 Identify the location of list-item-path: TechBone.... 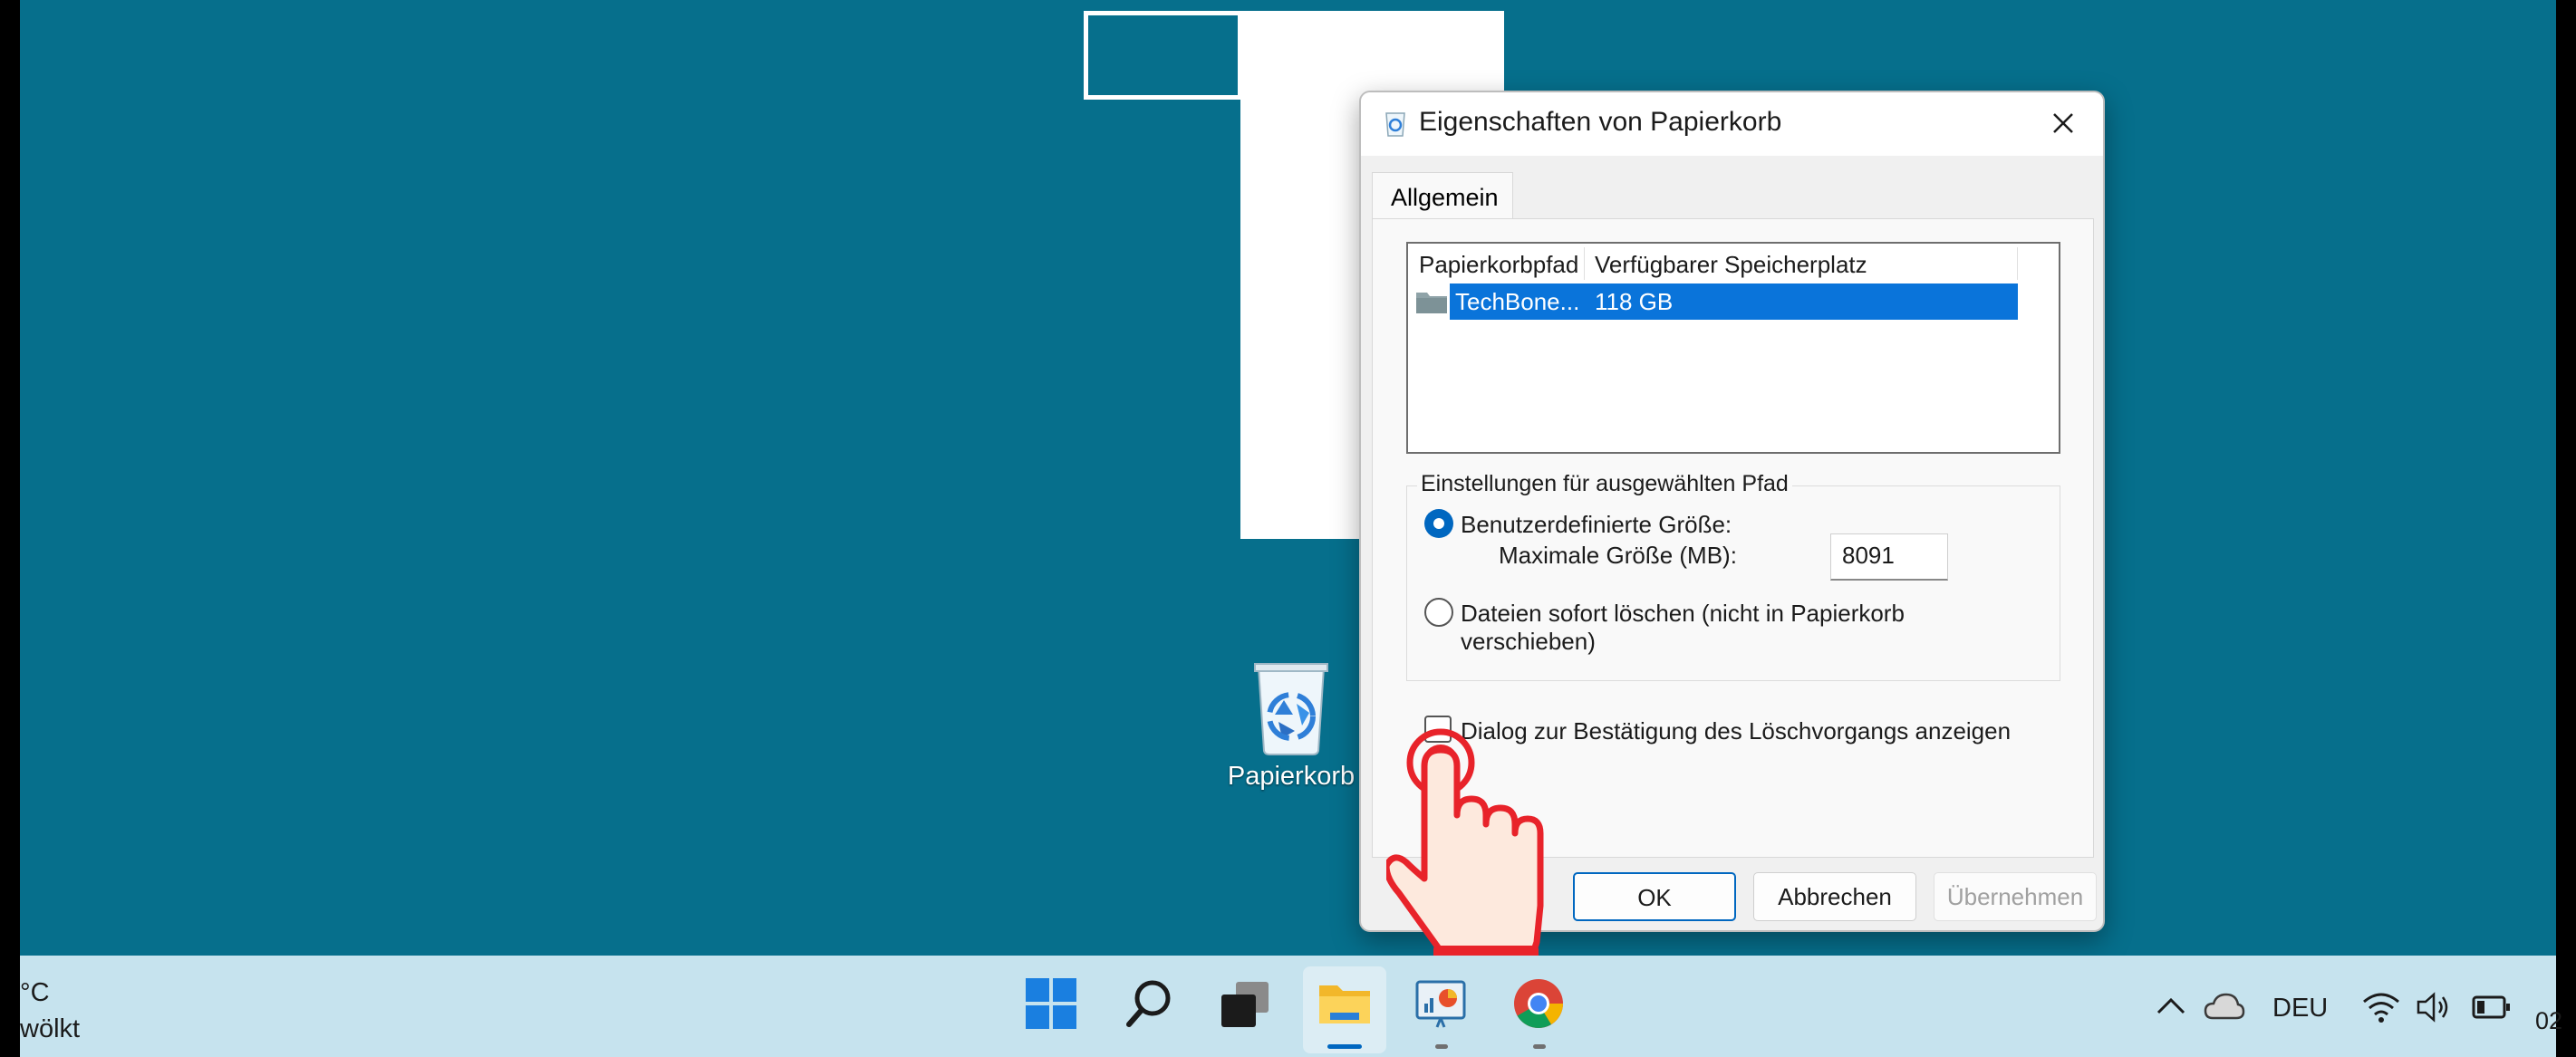
(1517, 301).